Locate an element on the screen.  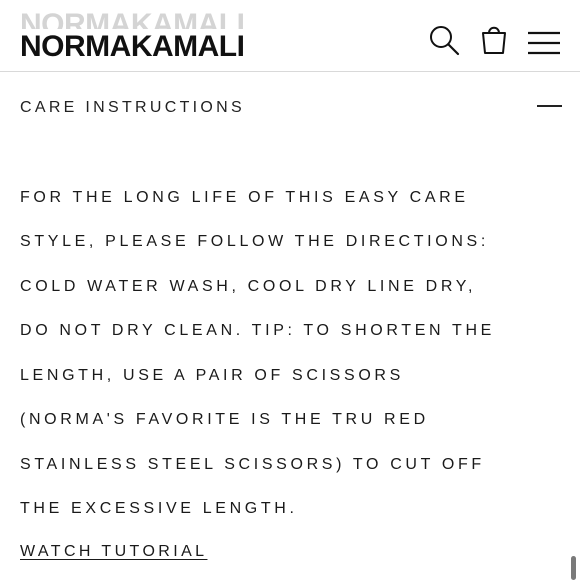
brand-logo-link: NORMAKAMALI NORMAKAMALI is located at coordinates (155, 37).